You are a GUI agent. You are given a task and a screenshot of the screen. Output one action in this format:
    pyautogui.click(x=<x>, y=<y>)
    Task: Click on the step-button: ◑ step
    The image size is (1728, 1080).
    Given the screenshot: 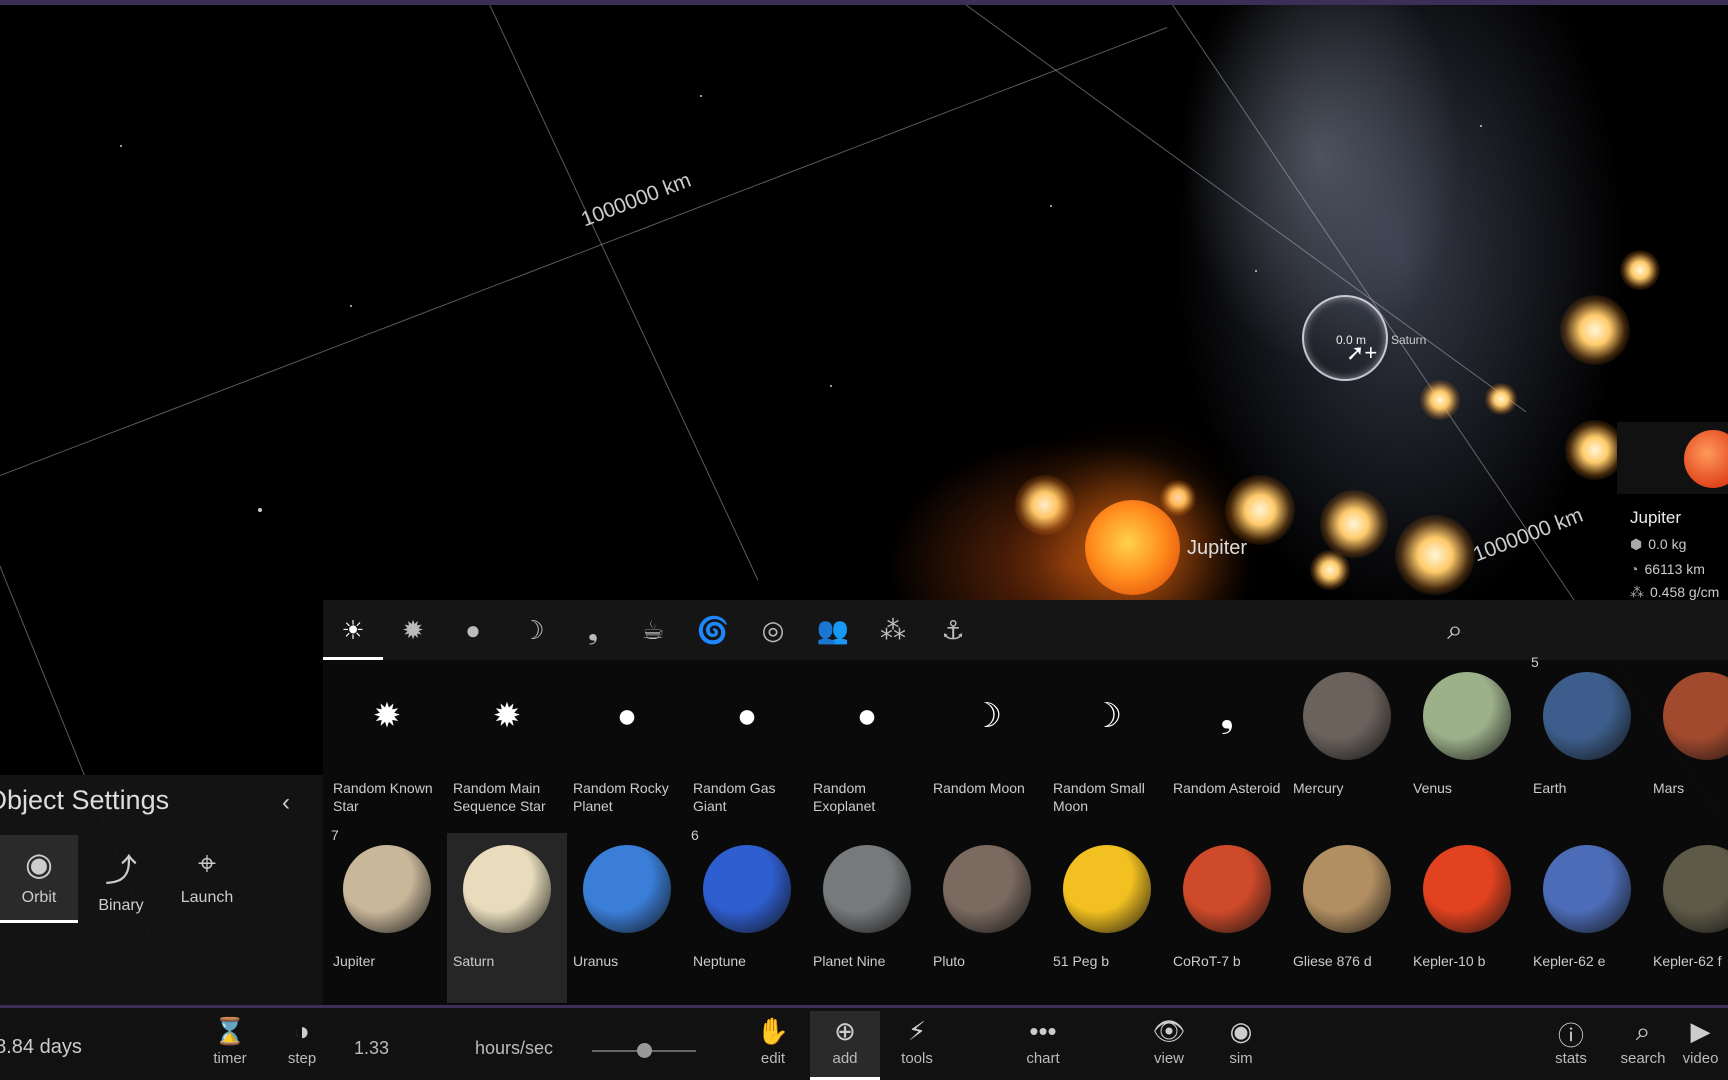 What is the action you would take?
    pyautogui.click(x=302, y=1041)
    